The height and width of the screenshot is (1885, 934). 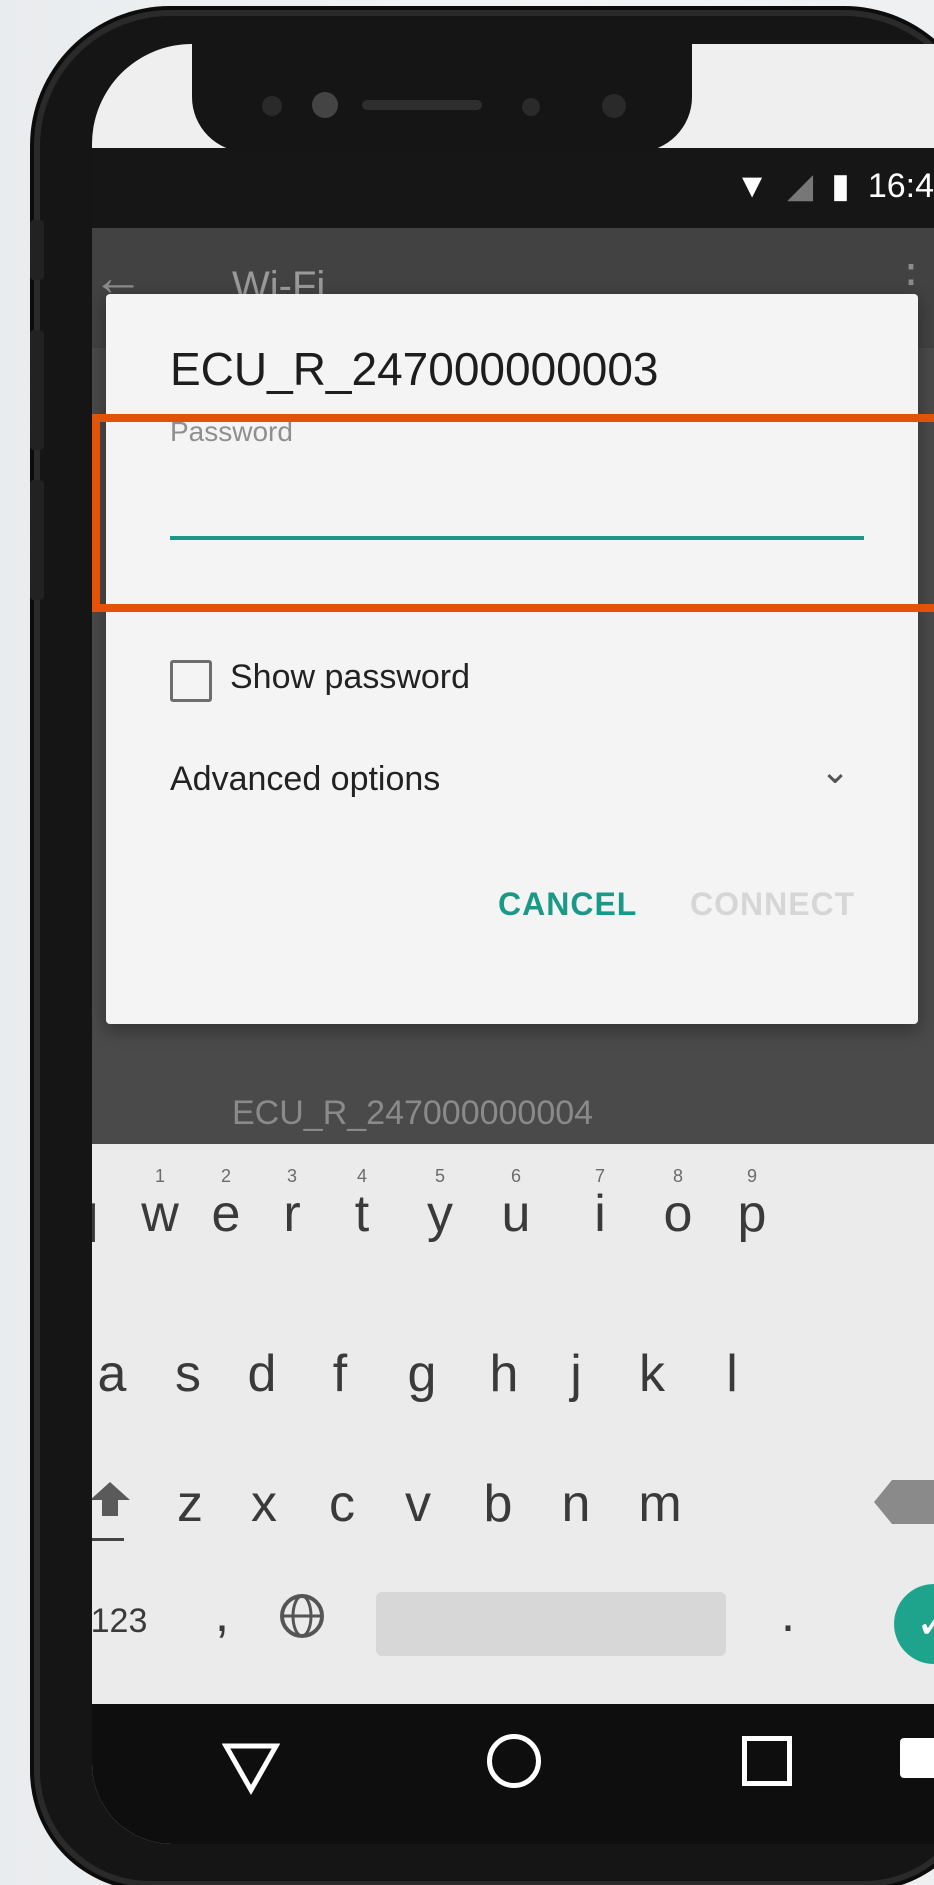 I want to click on key-t: 4t, so click(x=362, y=1205).